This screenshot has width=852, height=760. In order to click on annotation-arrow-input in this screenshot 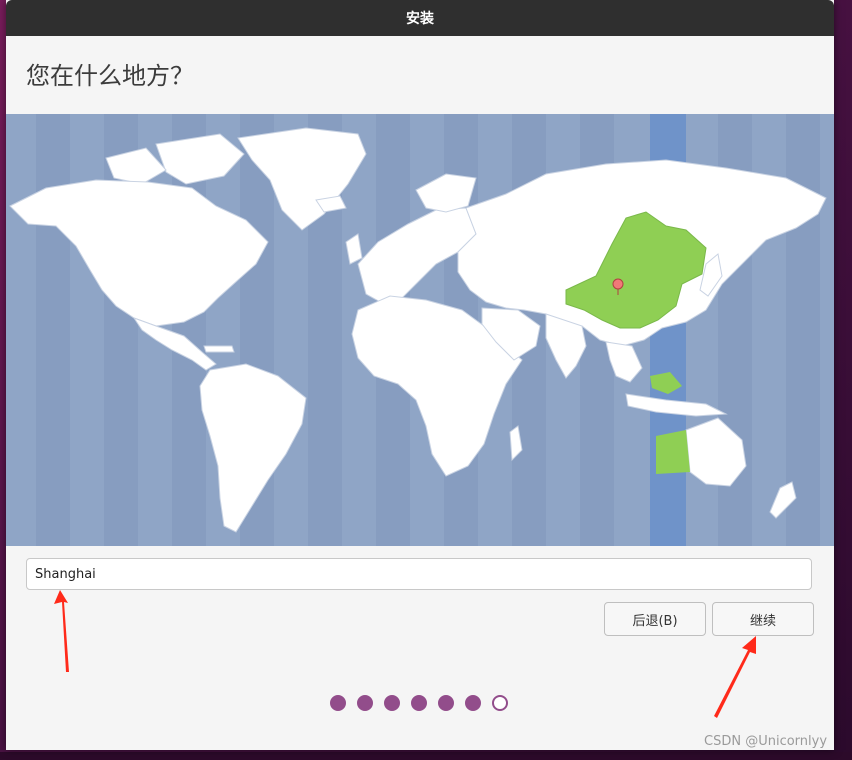, I will do `click(61, 631)`.